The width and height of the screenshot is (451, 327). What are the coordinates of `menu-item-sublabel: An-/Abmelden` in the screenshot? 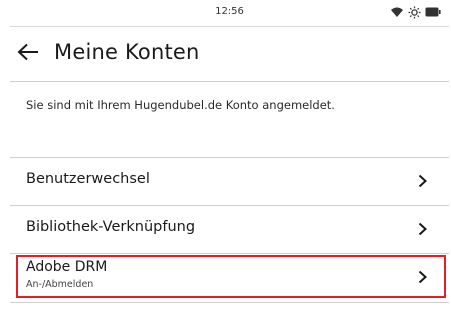 It's located at (60, 284).